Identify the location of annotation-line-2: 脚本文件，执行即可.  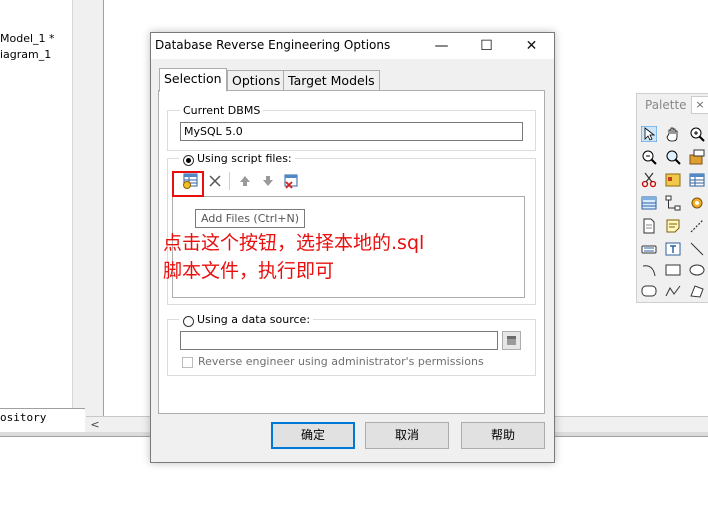
(249, 271).